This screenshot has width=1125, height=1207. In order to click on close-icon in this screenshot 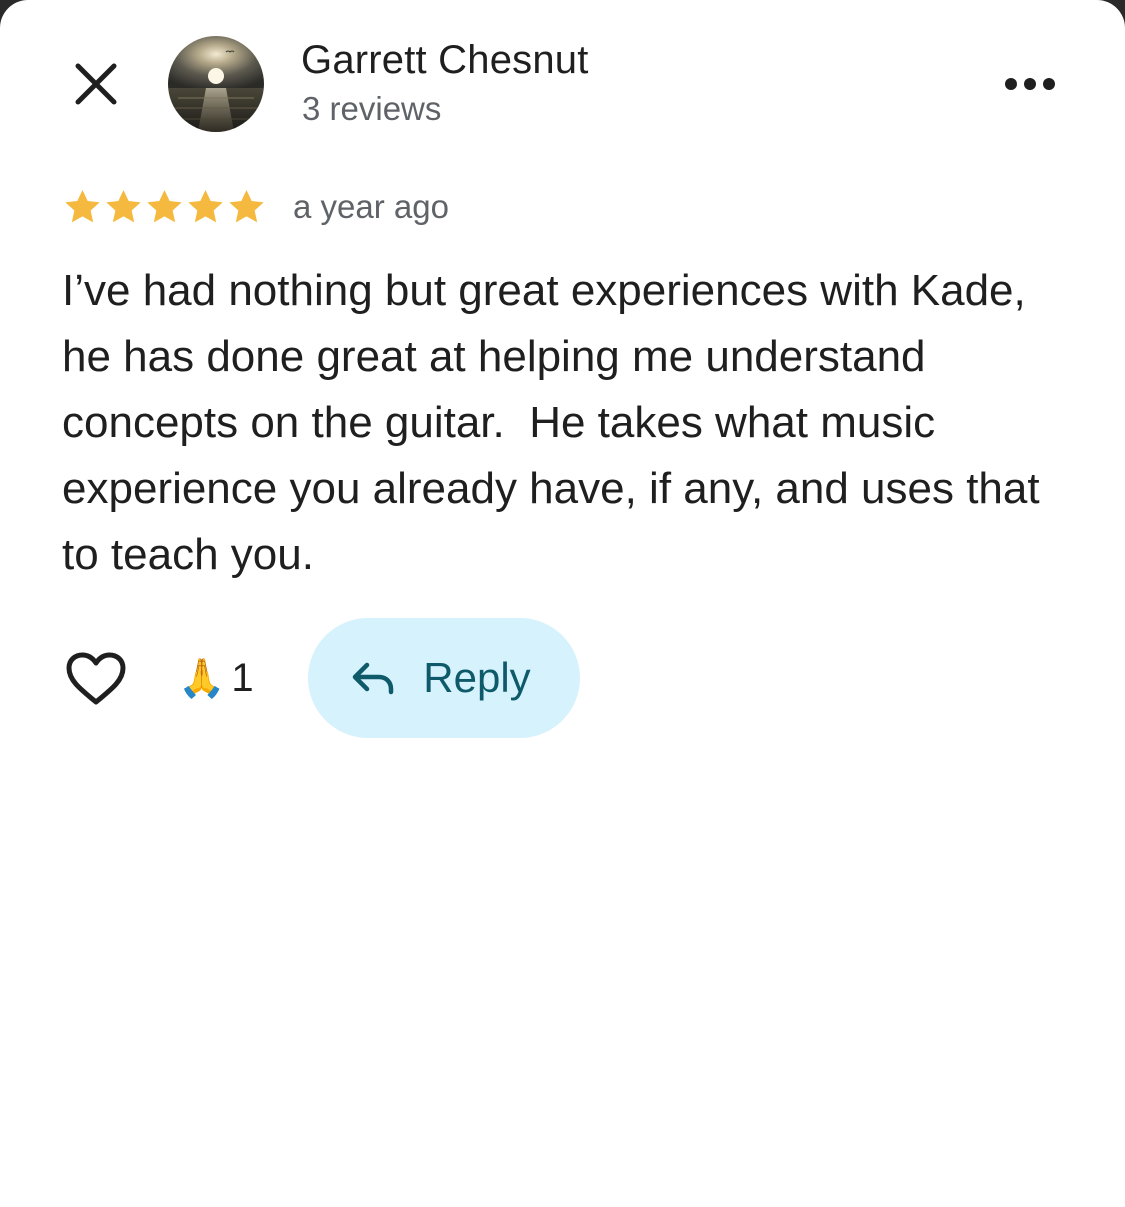, I will do `click(96, 84)`.